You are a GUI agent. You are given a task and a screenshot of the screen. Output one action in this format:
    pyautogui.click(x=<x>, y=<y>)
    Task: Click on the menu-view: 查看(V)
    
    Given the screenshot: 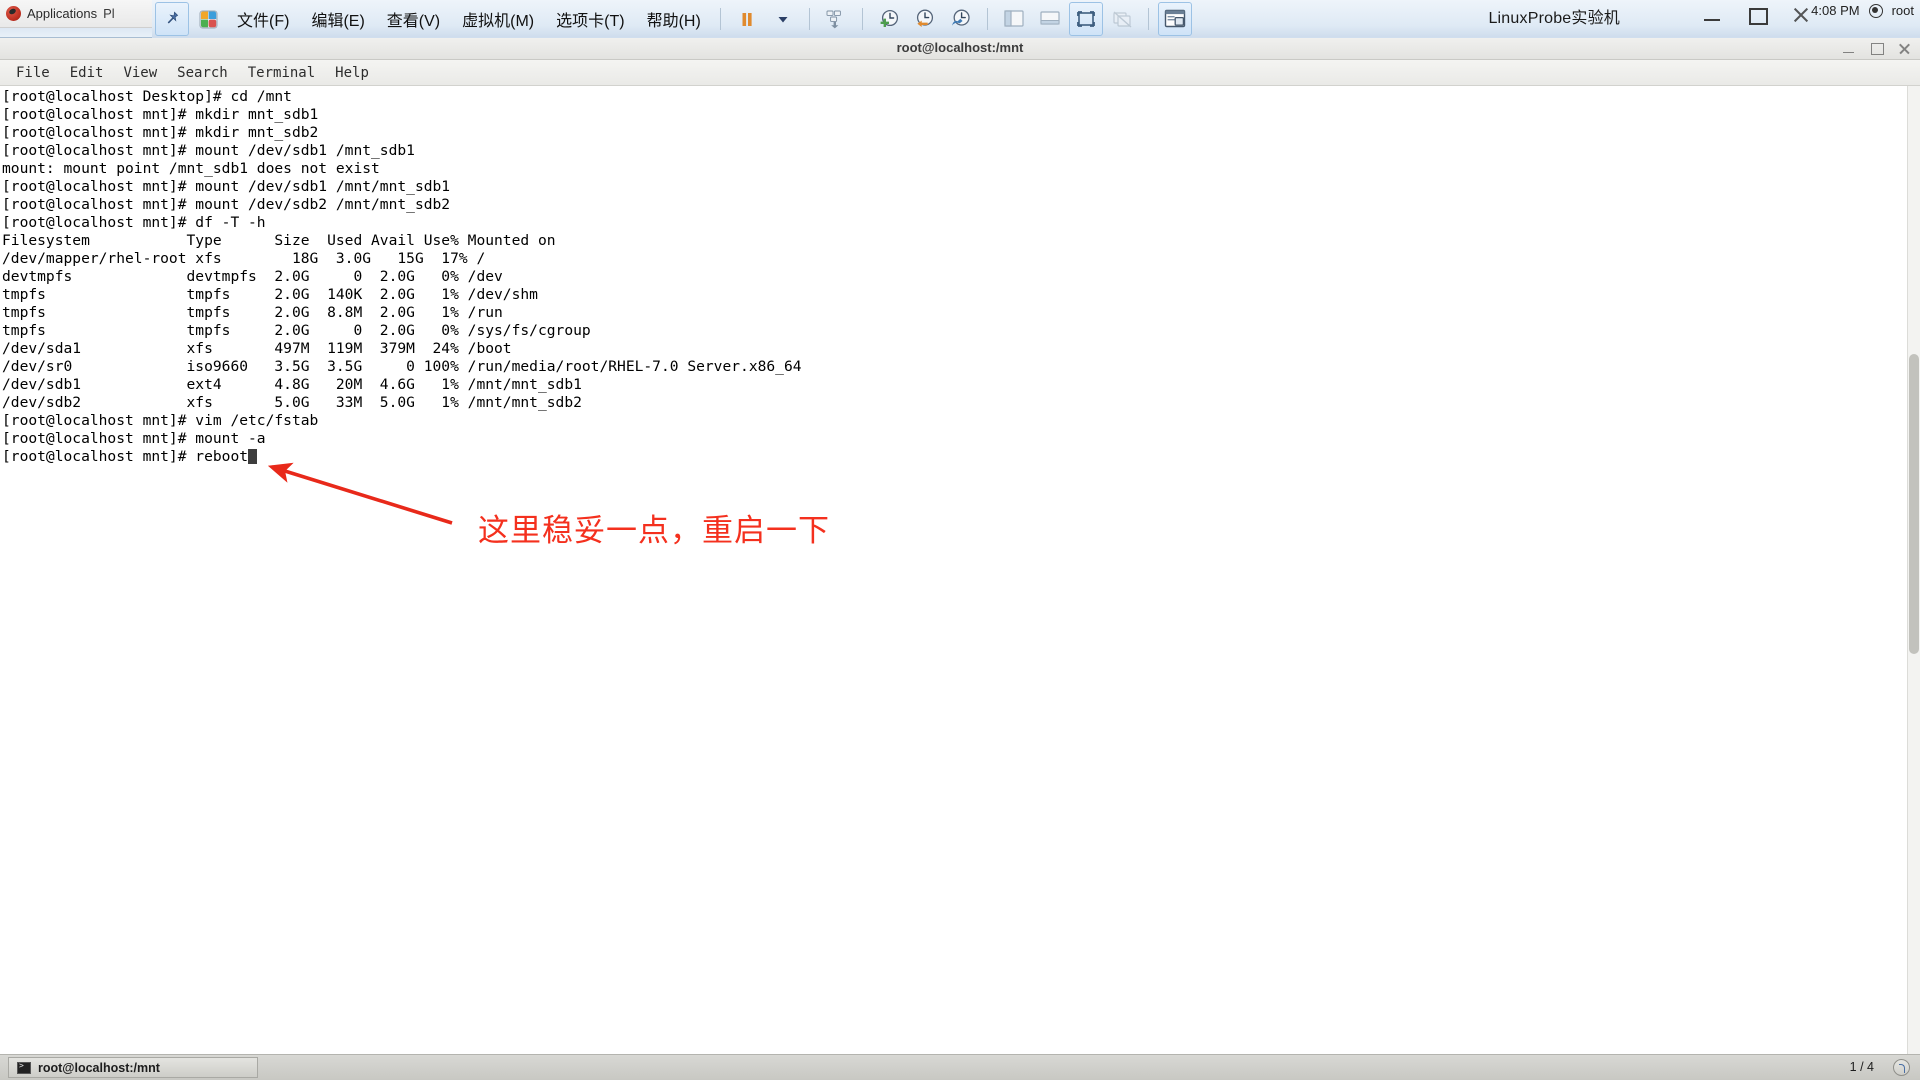 What is the action you would take?
    pyautogui.click(x=413, y=19)
    